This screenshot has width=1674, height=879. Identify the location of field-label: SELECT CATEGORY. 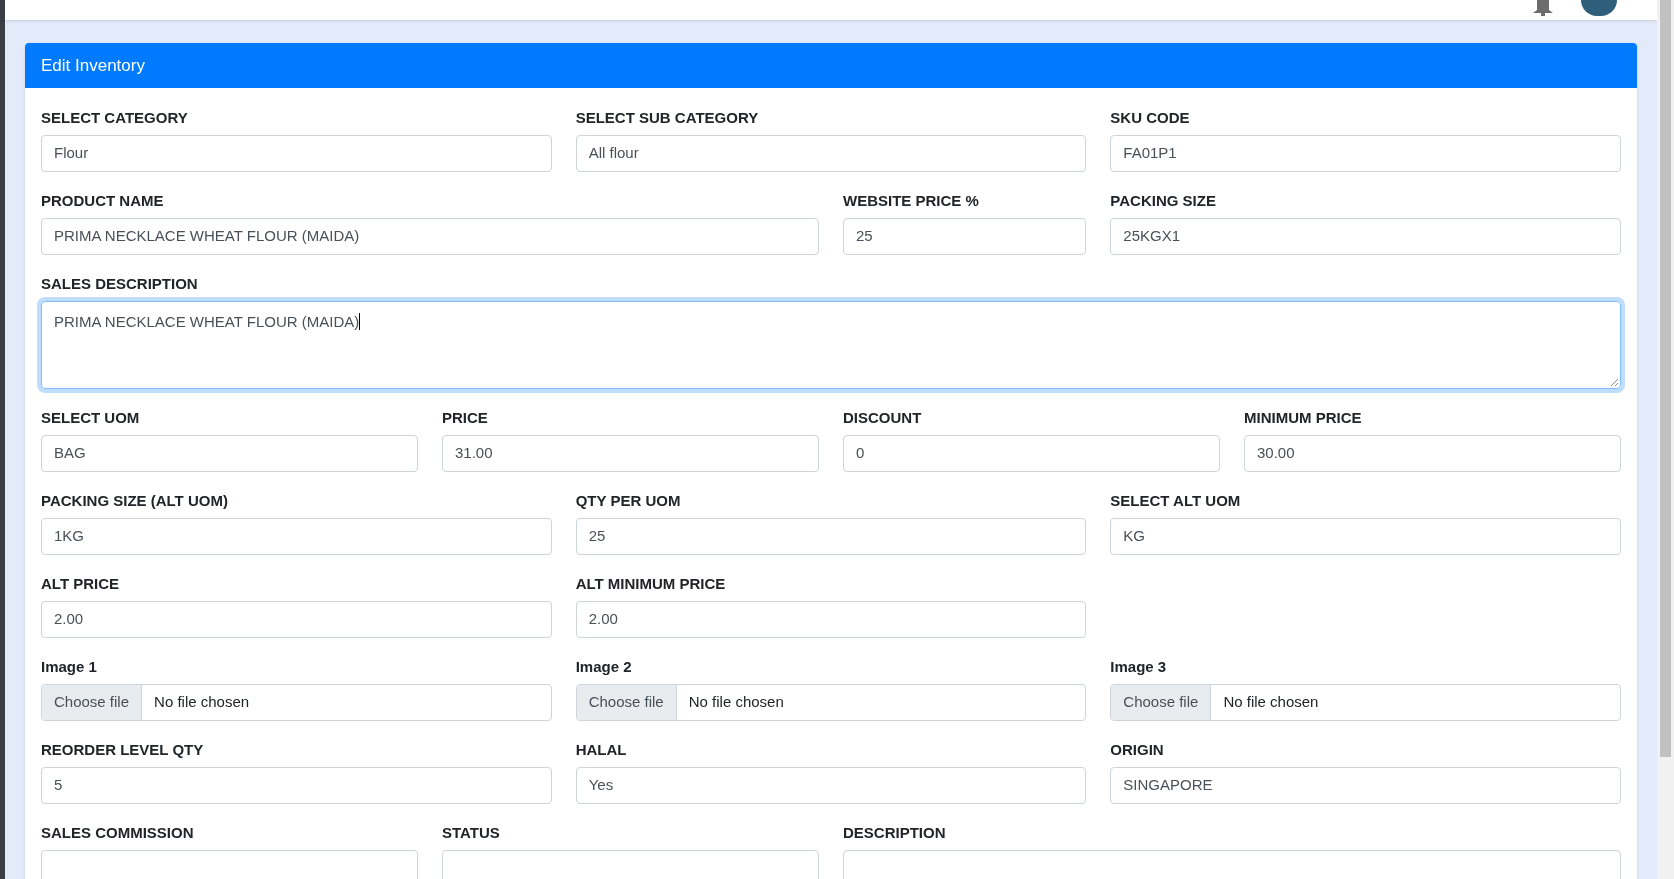
(115, 118).